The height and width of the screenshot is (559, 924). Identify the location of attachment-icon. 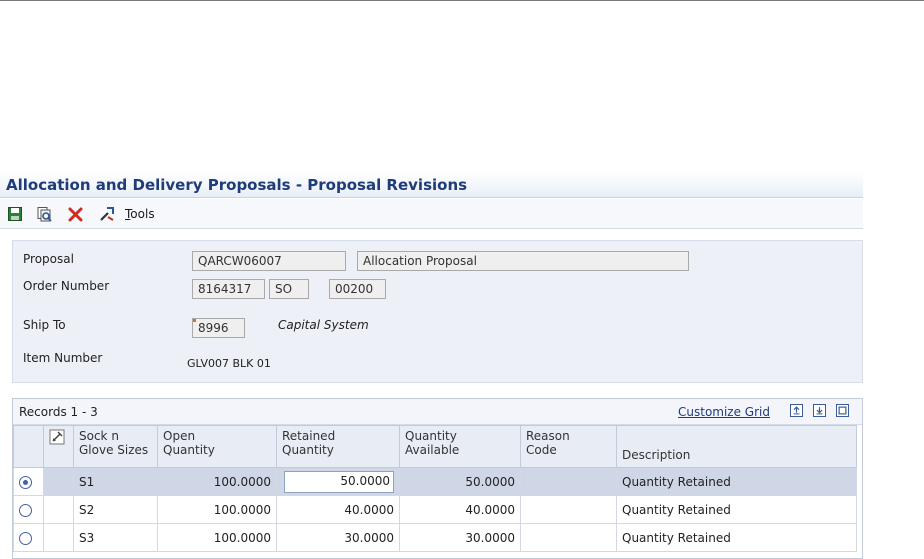
(57, 437).